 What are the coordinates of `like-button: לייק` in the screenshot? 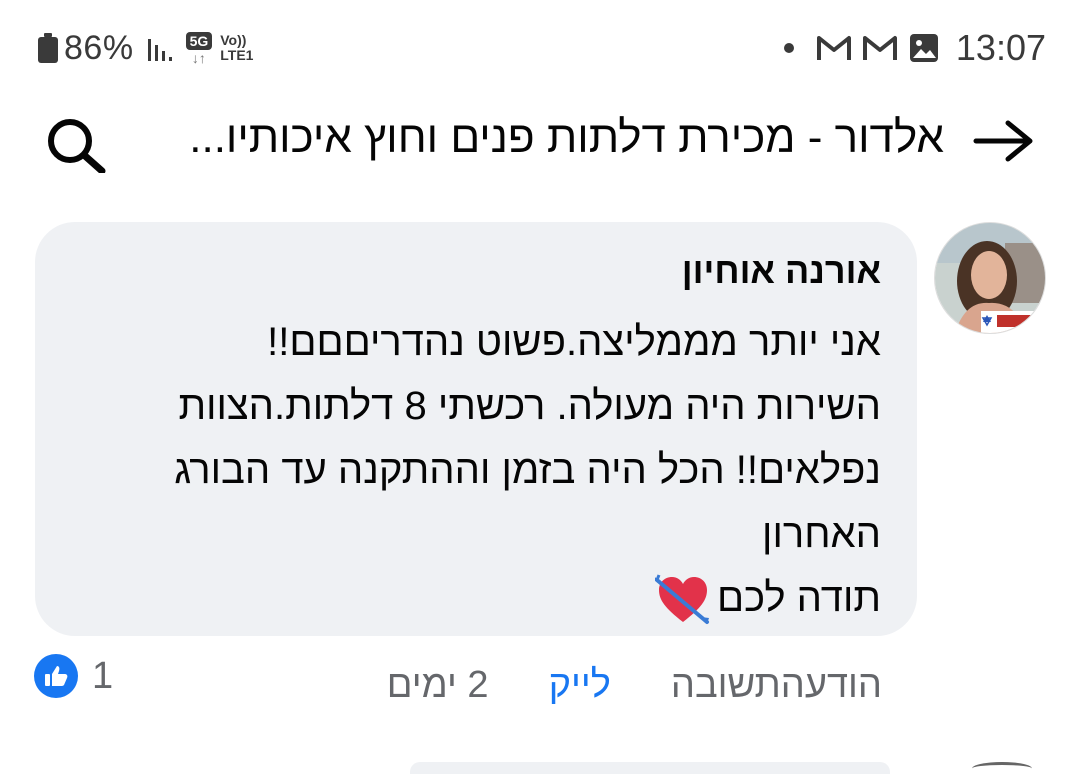 It's located at (580, 685).